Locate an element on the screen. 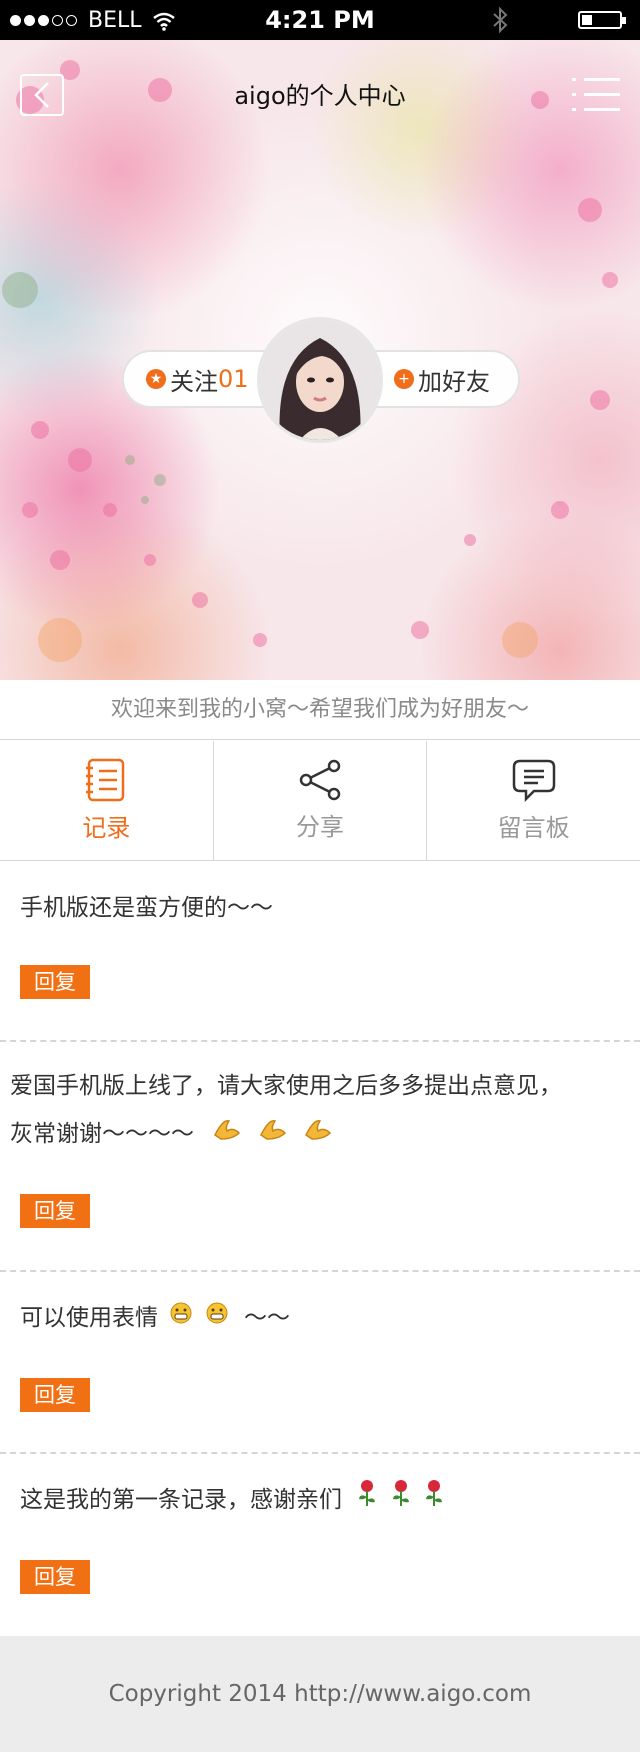 This screenshot has width=640, height=1752. tab-message-board-label: 留言板 is located at coordinates (533, 828).